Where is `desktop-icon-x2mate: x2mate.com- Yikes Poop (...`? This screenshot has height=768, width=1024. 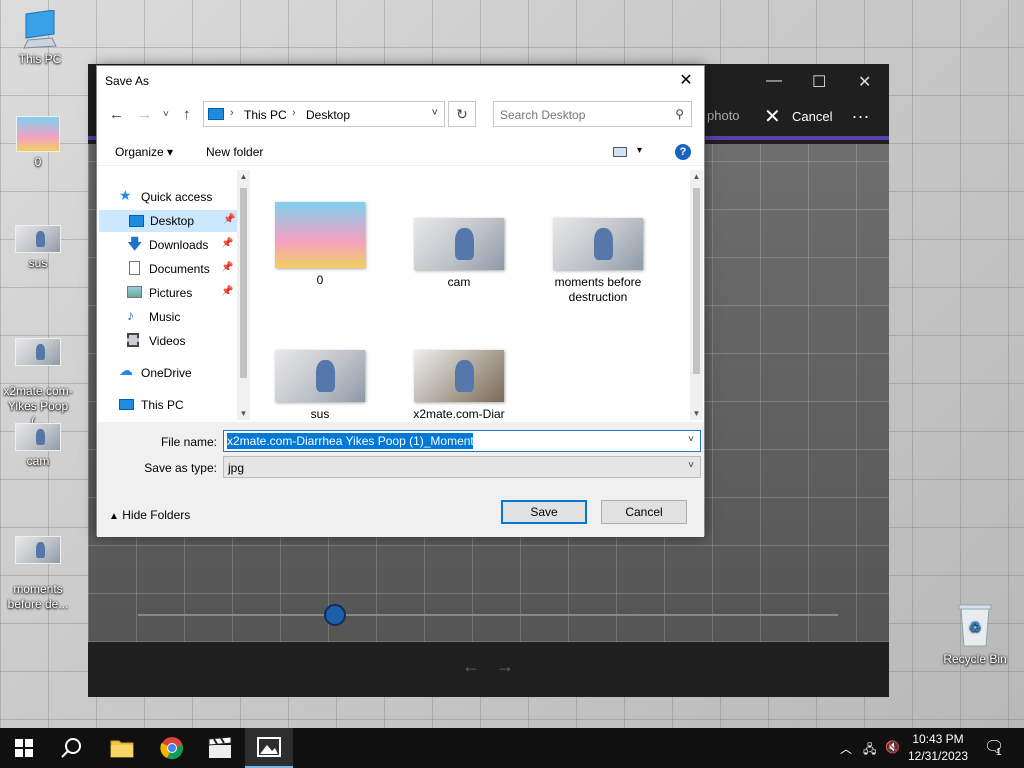
desktop-icon-x2mate: x2mate.com- Yikes Poop (... is located at coordinates (38, 376).